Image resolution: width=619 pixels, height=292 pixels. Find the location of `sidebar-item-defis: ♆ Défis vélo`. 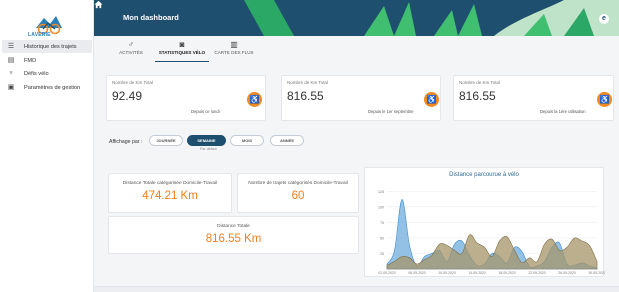

sidebar-item-defis: ♆ Défis vélo is located at coordinates (47, 73).